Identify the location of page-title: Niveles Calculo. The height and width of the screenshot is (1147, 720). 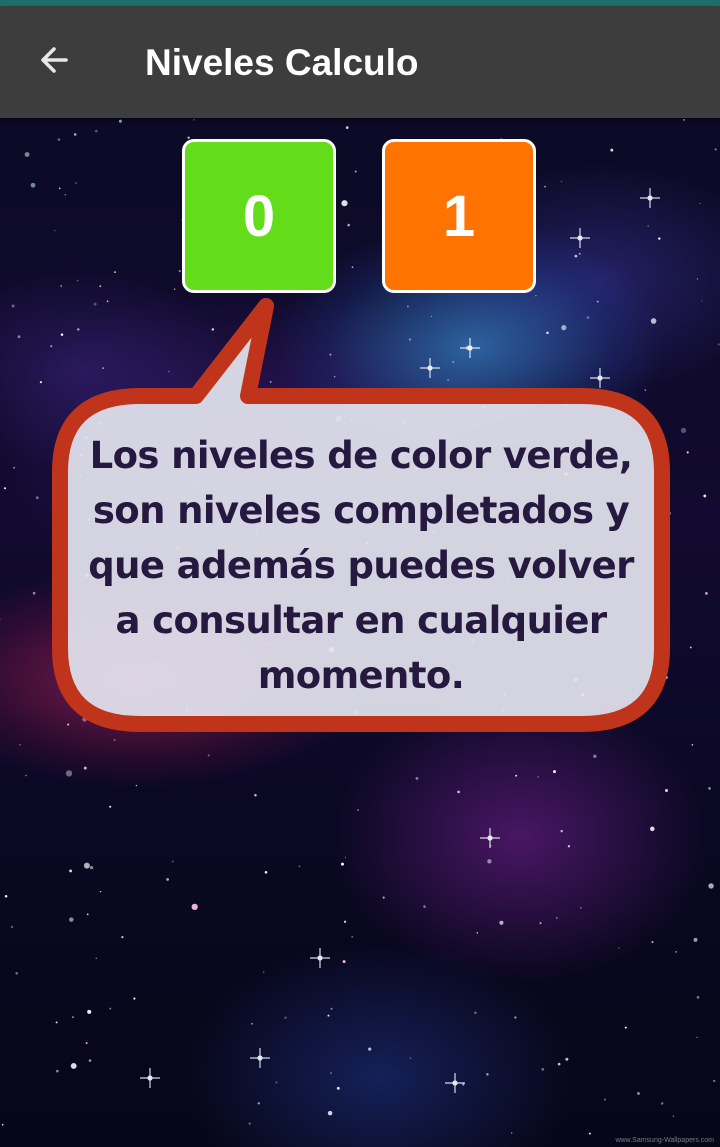
(282, 62).